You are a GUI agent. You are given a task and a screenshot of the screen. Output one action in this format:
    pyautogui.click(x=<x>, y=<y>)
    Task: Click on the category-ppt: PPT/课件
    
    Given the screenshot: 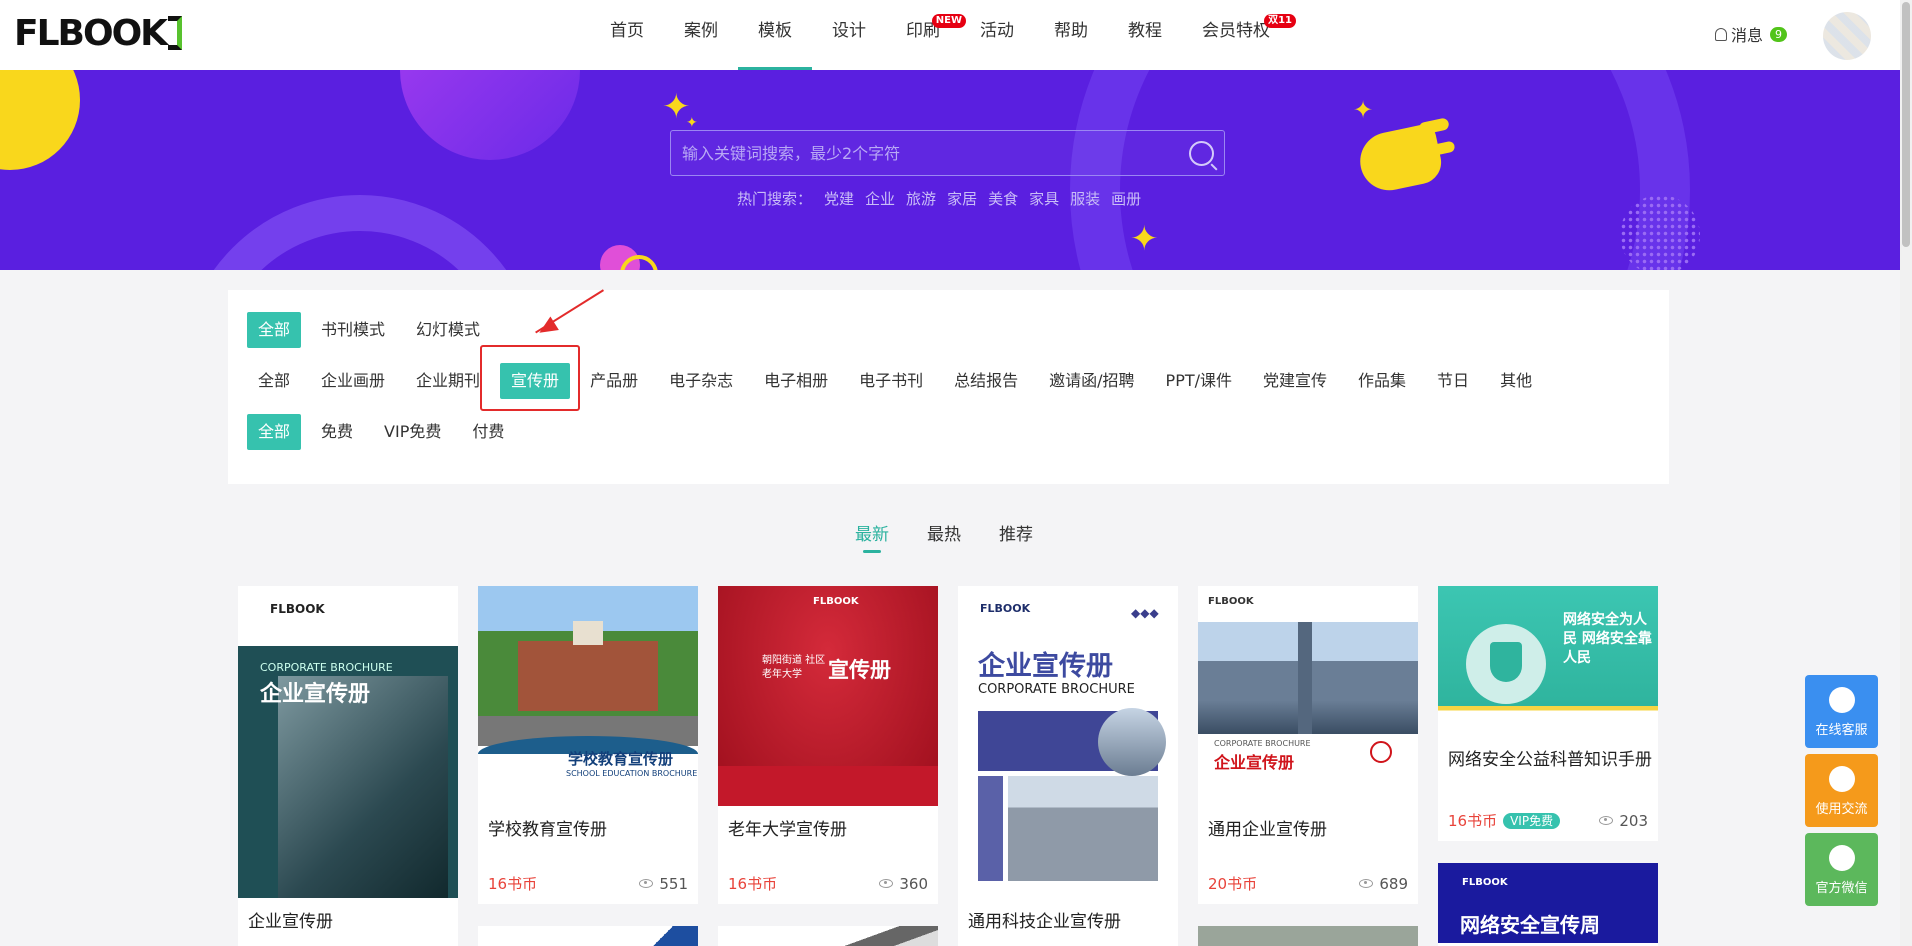 What is the action you would take?
    pyautogui.click(x=1199, y=381)
    